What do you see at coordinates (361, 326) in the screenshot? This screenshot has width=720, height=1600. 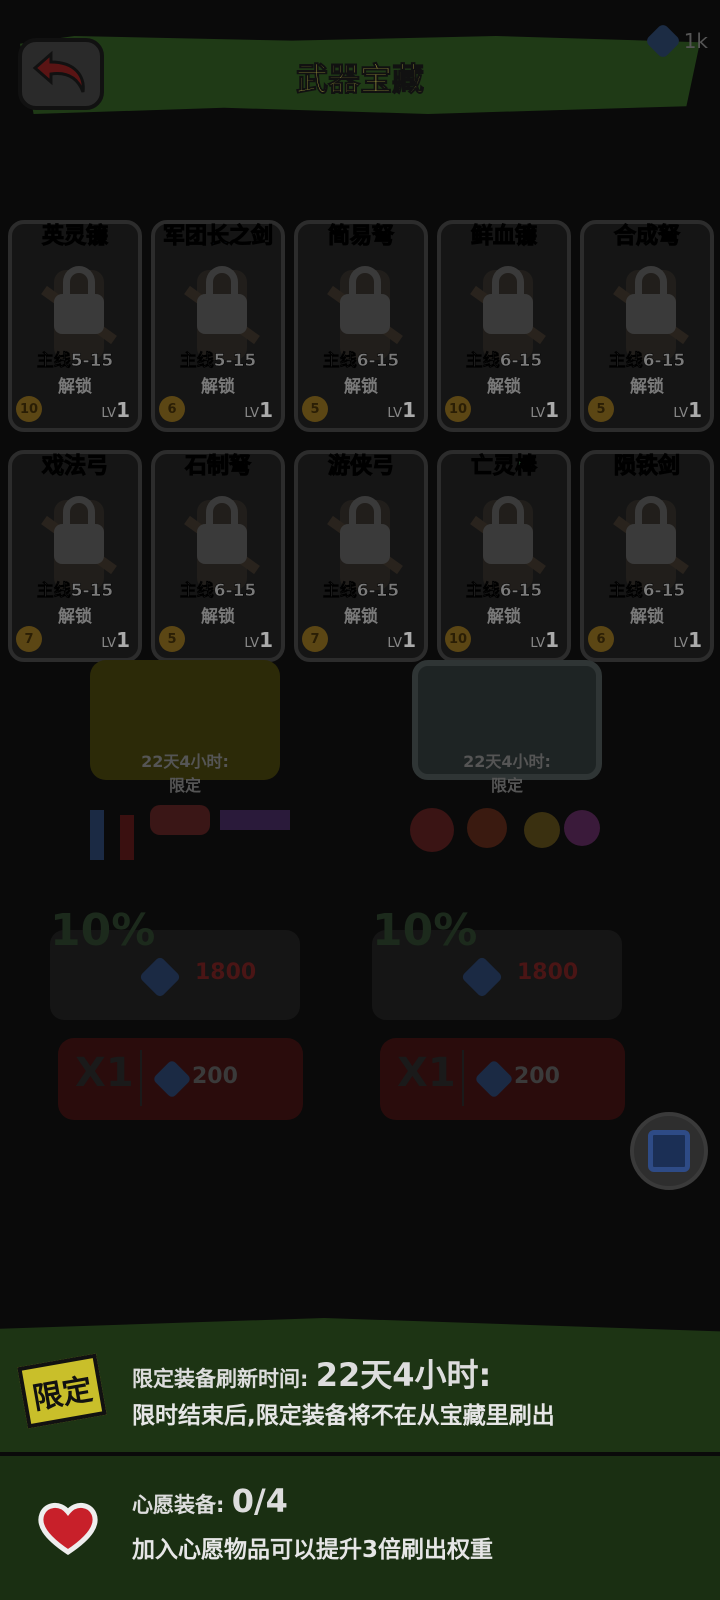 I see `weapon-card: 简易弩 主线6-15 解锁 5 LV1` at bounding box center [361, 326].